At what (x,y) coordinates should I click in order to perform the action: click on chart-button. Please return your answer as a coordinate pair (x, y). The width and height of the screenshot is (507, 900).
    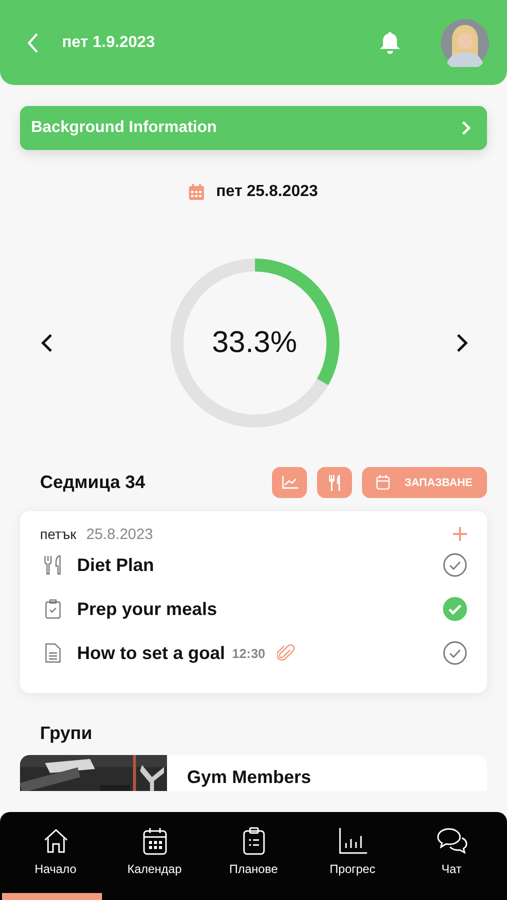
    Looking at the image, I should click on (289, 482).